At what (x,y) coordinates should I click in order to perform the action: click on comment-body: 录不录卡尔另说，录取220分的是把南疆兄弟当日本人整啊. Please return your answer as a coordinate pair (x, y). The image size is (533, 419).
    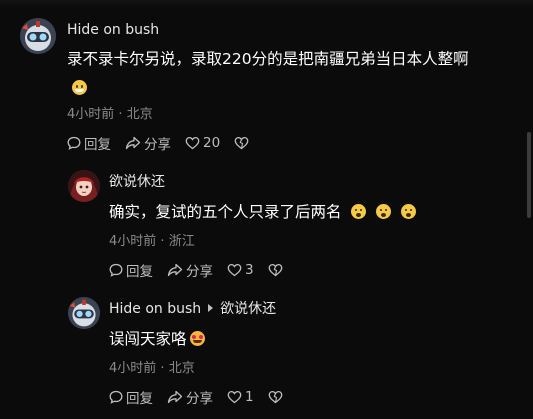
    Looking at the image, I should click on (268, 59).